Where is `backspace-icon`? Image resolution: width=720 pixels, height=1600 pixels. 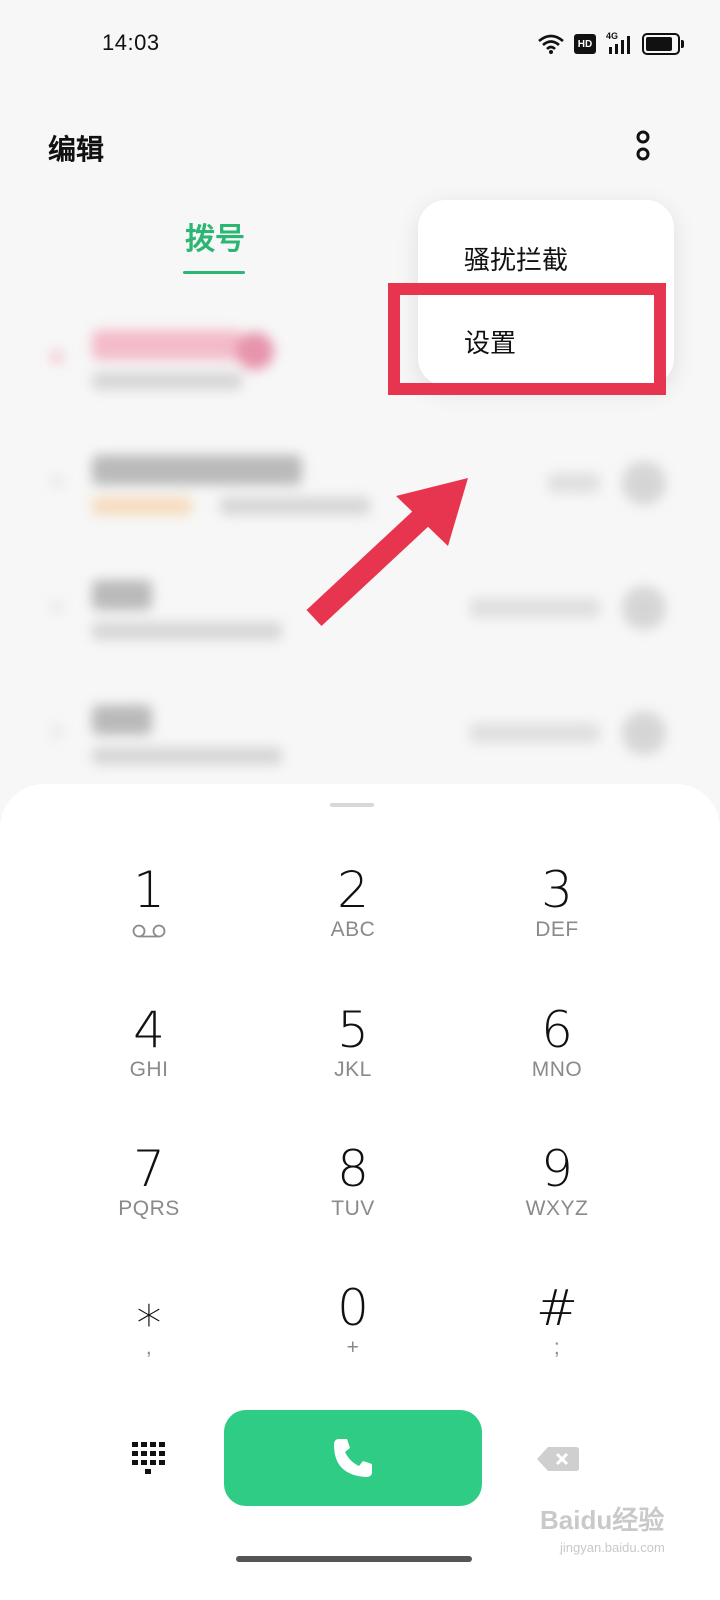
backspace-icon is located at coordinates (558, 1459).